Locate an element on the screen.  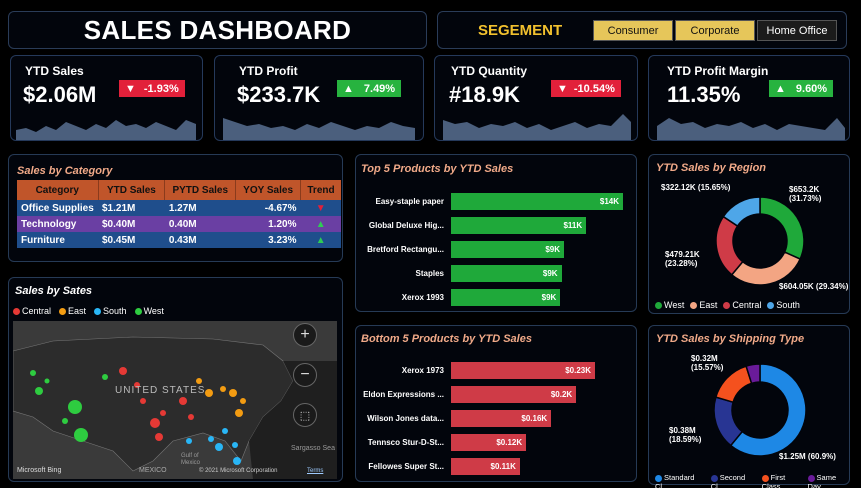
kpi-change-value: 7.49% is located at coordinates (379, 88).